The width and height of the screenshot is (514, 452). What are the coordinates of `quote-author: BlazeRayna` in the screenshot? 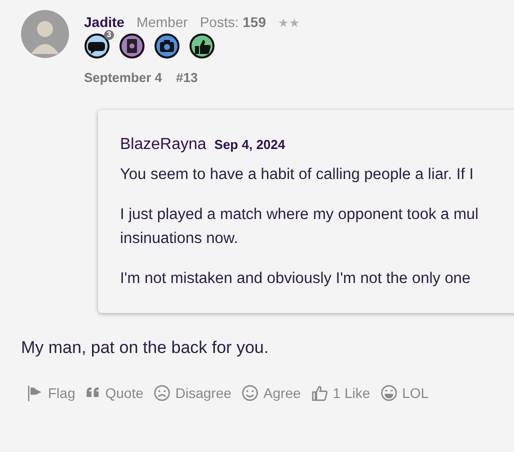 It's located at (163, 145).